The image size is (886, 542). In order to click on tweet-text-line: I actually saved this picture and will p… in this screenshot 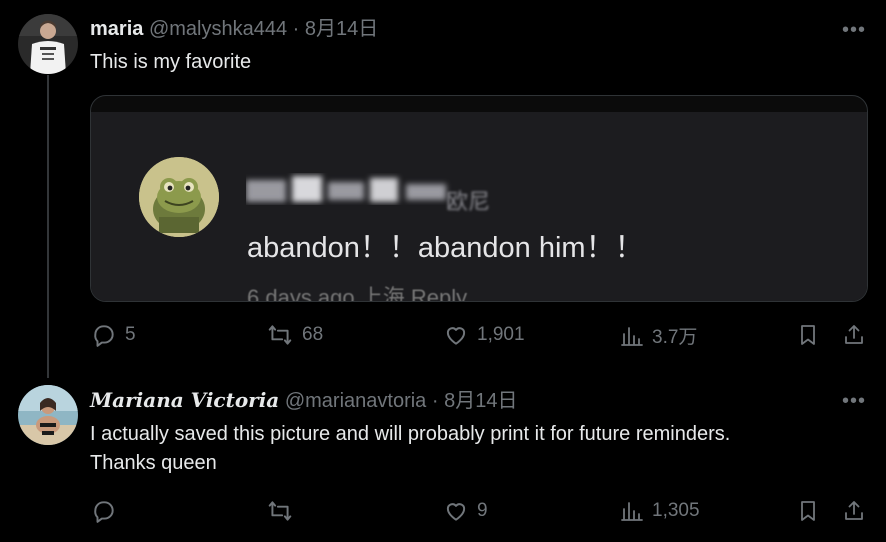, I will do `click(410, 434)`.